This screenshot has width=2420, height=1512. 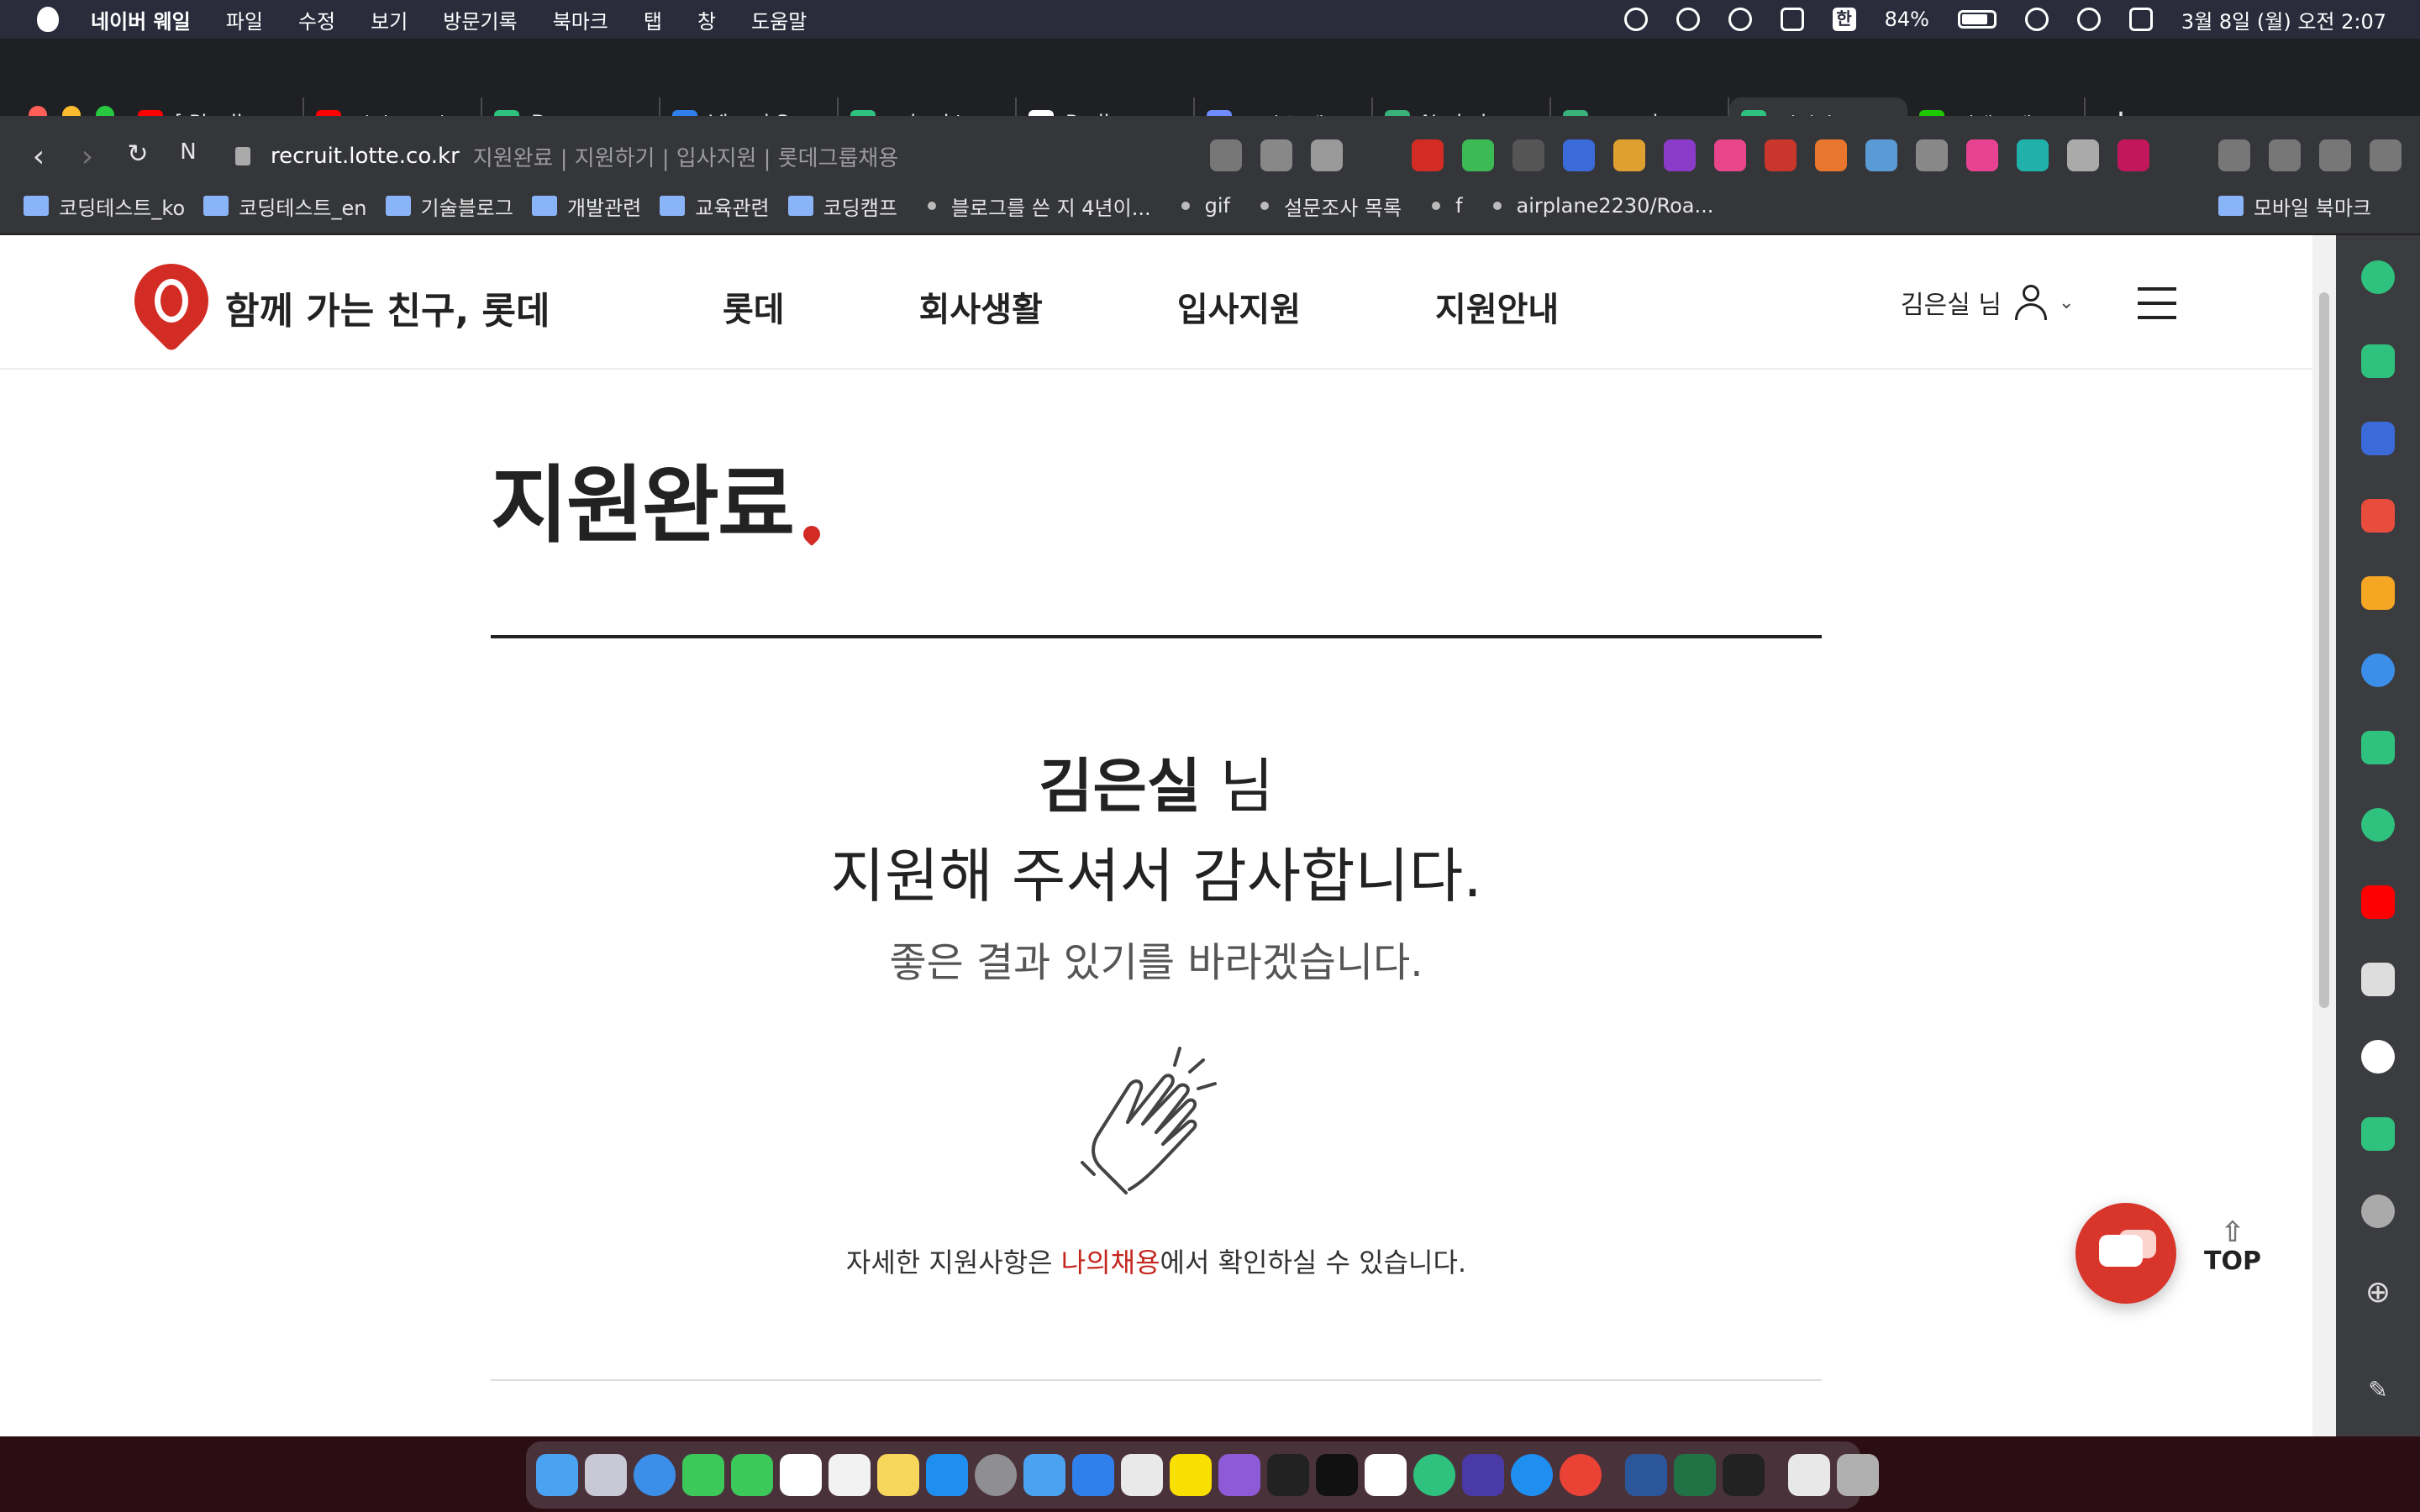 I want to click on menu-help: 도움말, so click(x=779, y=19).